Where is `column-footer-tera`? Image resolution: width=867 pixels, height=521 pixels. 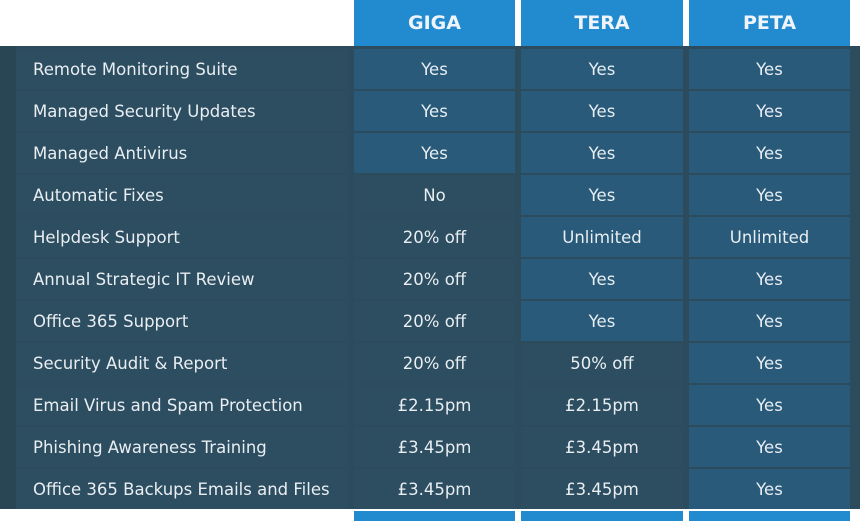
column-footer-tera is located at coordinates (602, 516).